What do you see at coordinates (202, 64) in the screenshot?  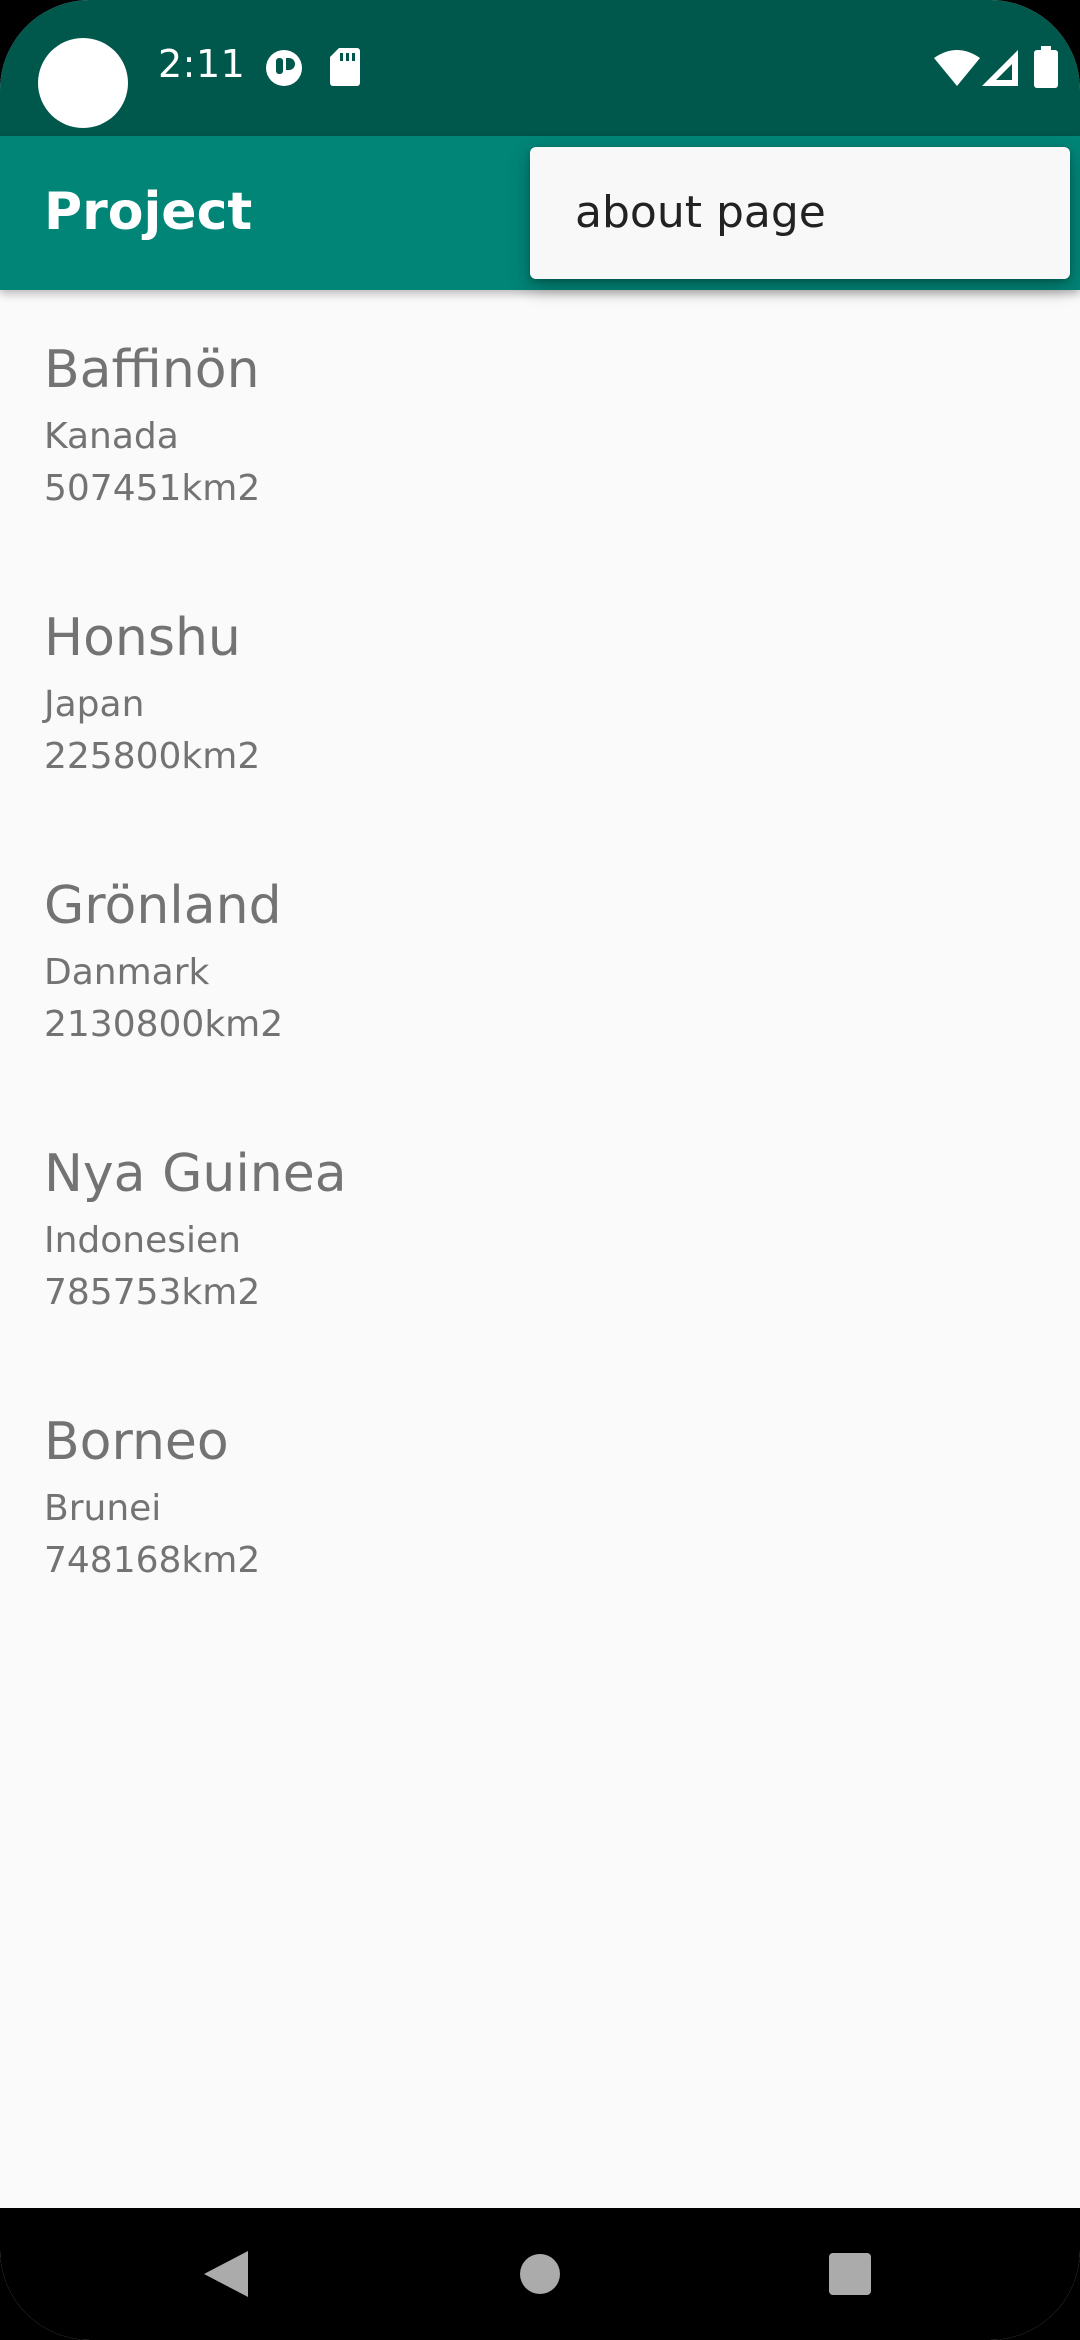 I see `status-time: 2:11` at bounding box center [202, 64].